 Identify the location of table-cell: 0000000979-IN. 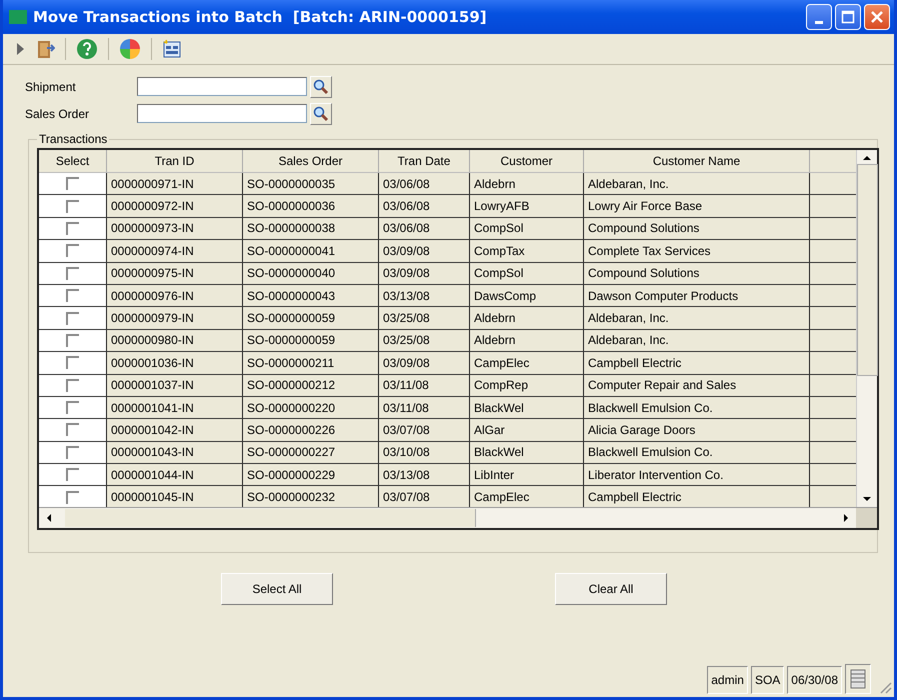
(175, 318).